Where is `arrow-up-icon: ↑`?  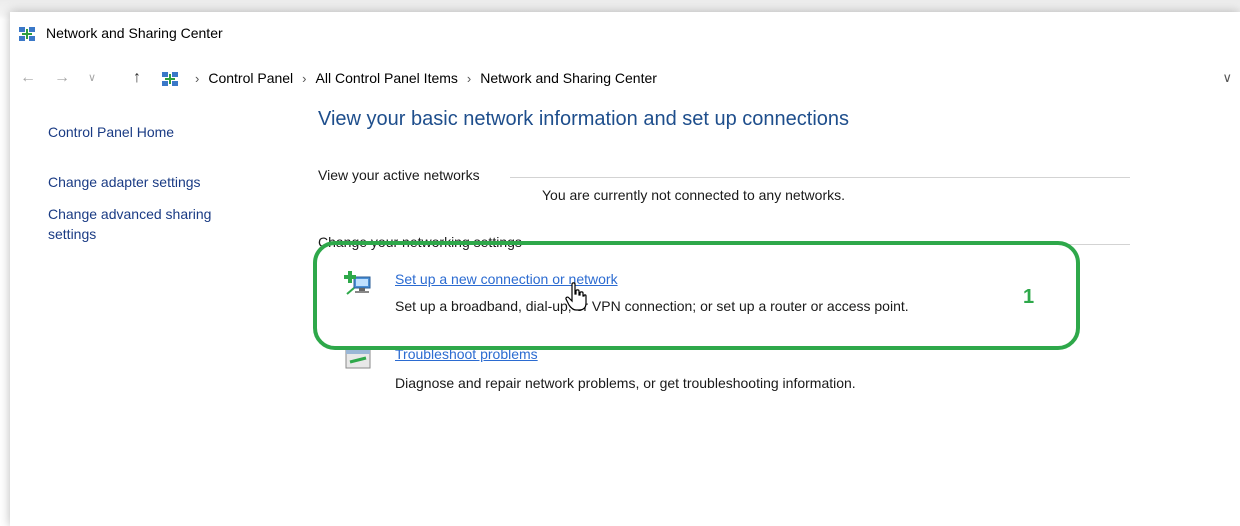 arrow-up-icon: ↑ is located at coordinates (137, 78).